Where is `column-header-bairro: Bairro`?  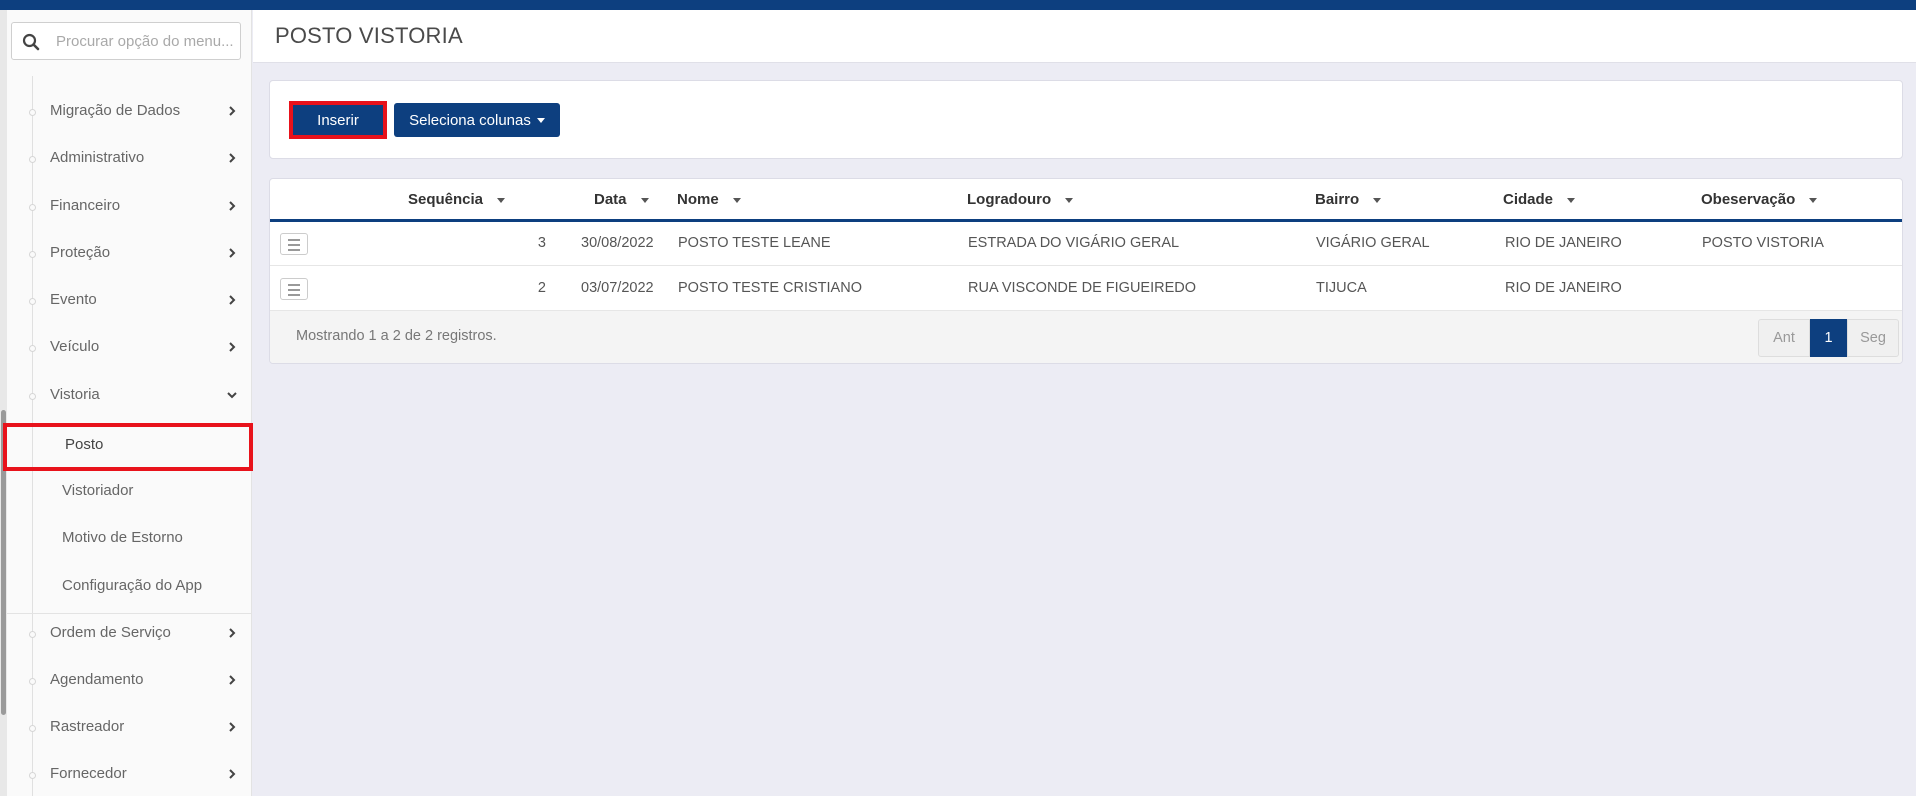
column-header-bairro: Bairro is located at coordinates (1348, 199).